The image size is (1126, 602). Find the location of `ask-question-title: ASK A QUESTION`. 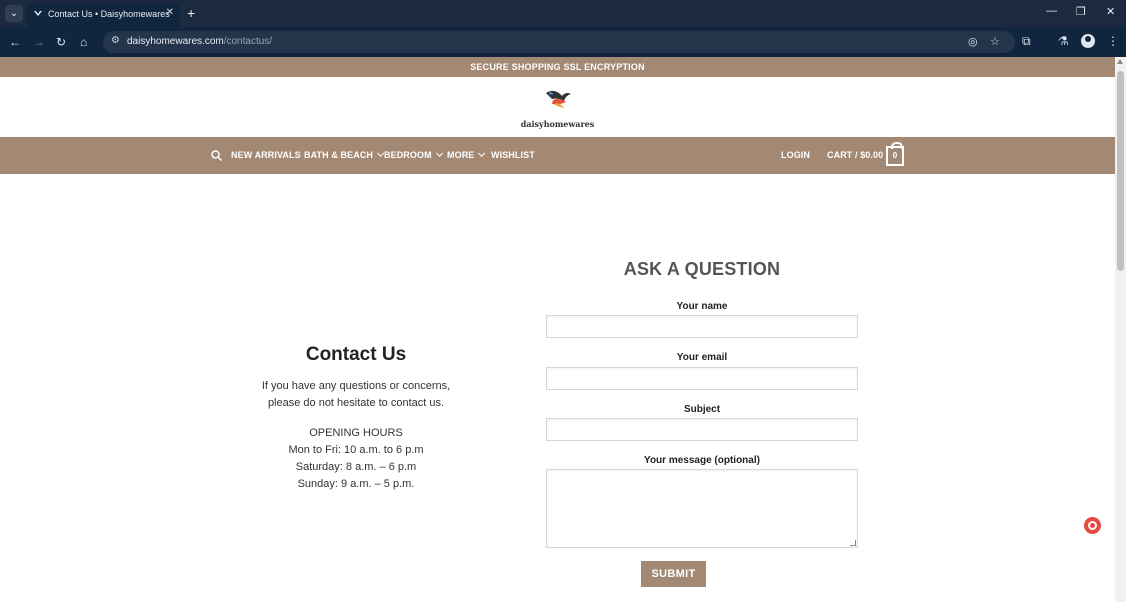

ask-question-title: ASK A QUESTION is located at coordinates (702, 269).